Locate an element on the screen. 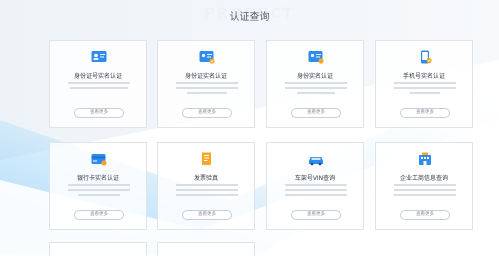 This screenshot has width=499, height=256. card-vin-query: 车架号VIN查询 查看更多 is located at coordinates (315, 186).